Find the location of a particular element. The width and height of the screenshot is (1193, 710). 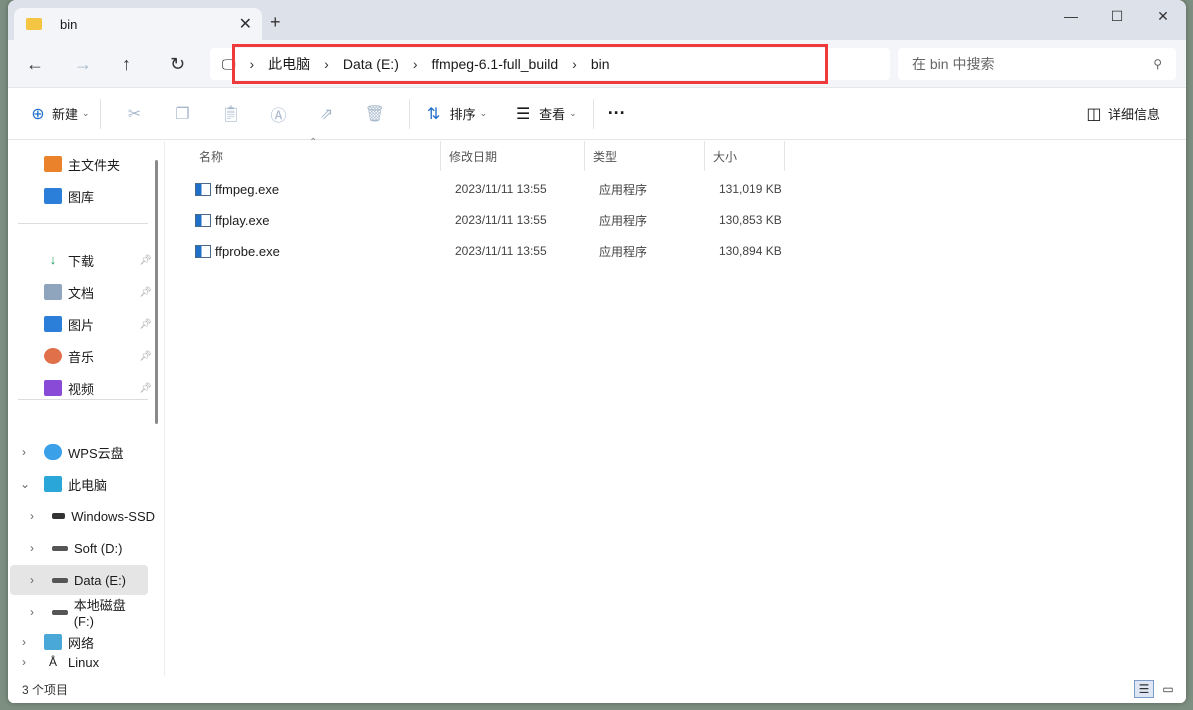

search-input: 在 bin 中搜索 ⚲ is located at coordinates (1037, 64).